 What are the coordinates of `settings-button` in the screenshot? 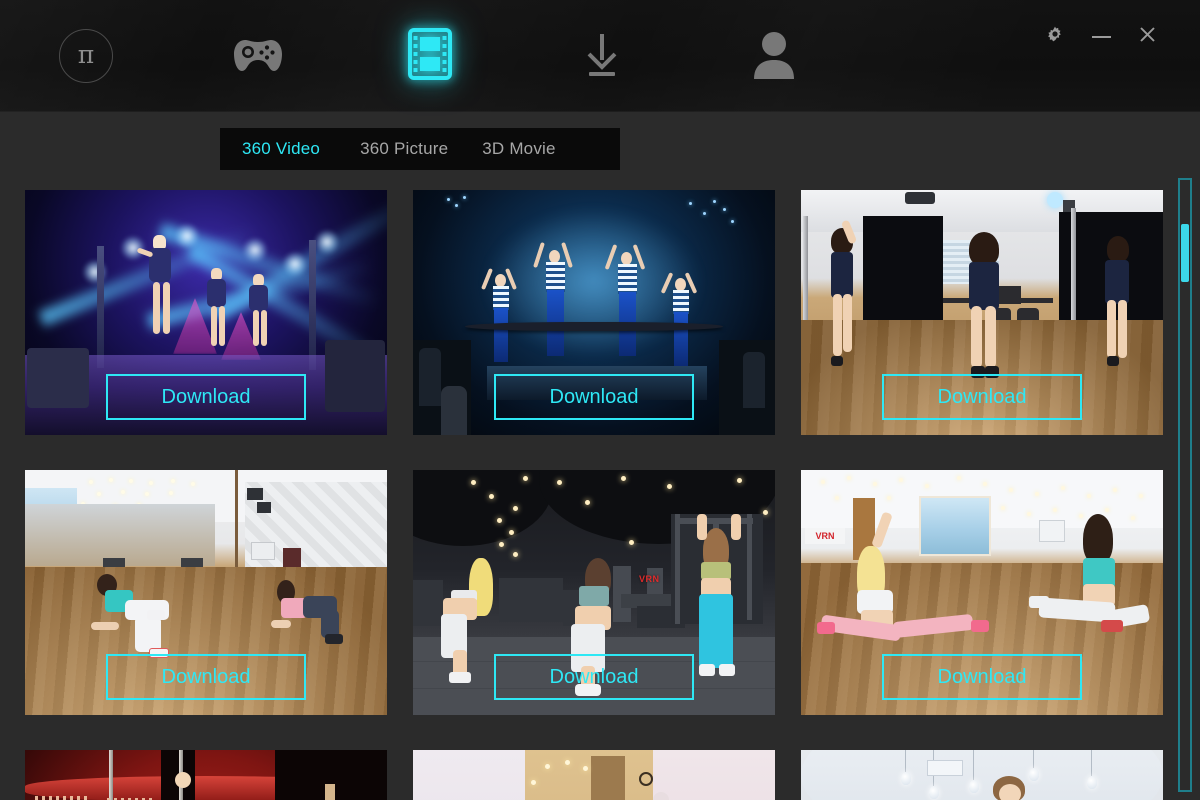 It's located at (1055, 37).